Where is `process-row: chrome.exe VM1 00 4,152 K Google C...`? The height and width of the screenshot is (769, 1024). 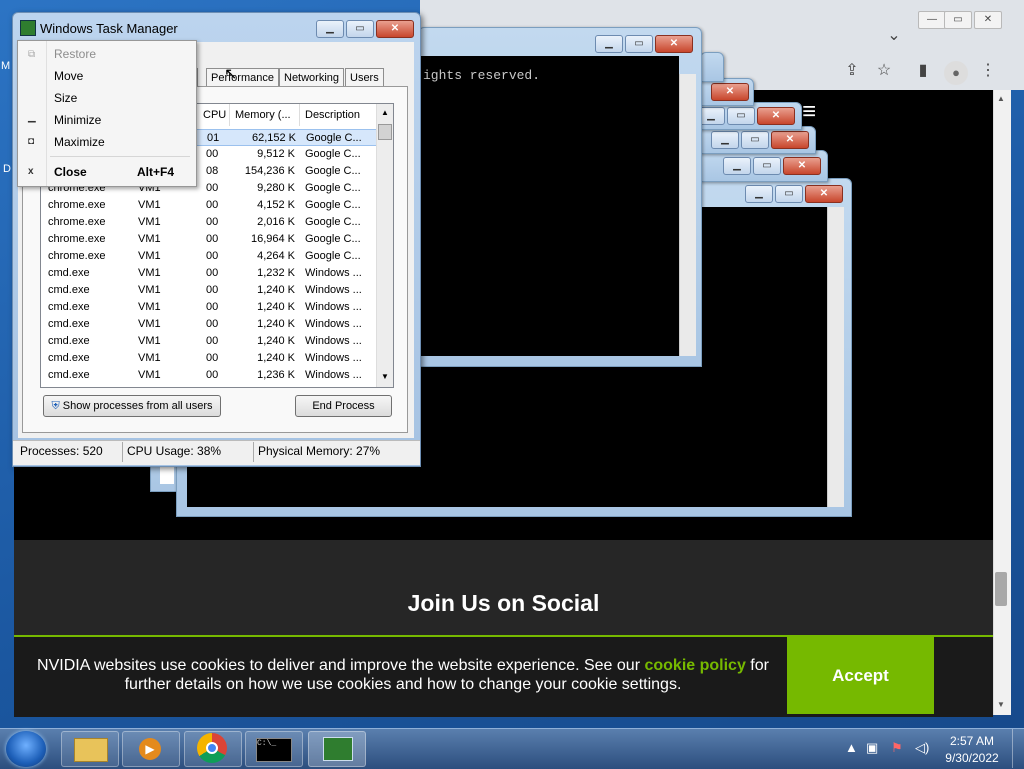
process-row: chrome.exe VM1 00 4,152 K Google C... is located at coordinates (209, 205).